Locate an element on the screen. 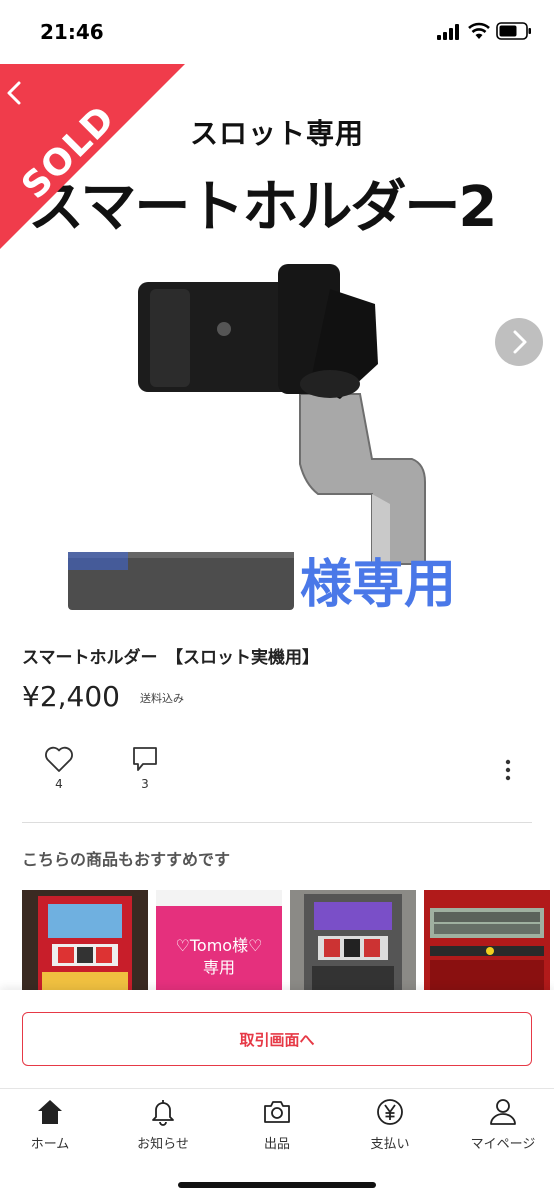 The height and width of the screenshot is (1200, 554). tab-notifications: お知らせ is located at coordinates (163, 1127).